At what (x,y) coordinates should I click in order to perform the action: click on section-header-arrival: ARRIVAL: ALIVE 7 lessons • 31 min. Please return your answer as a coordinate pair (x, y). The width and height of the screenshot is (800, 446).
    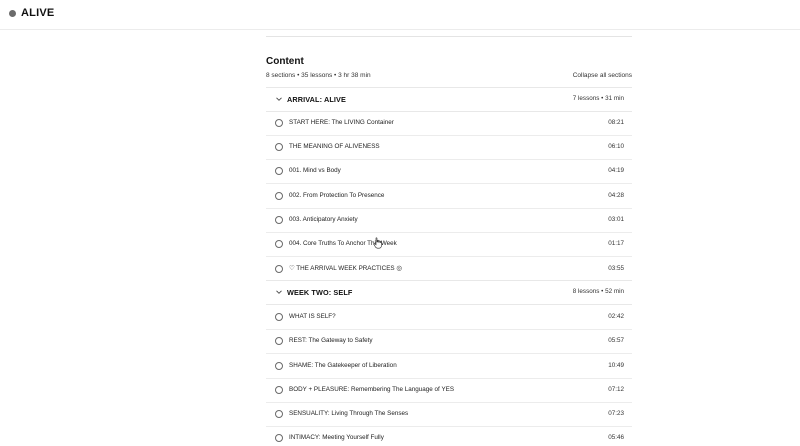
    Looking at the image, I should click on (449, 99).